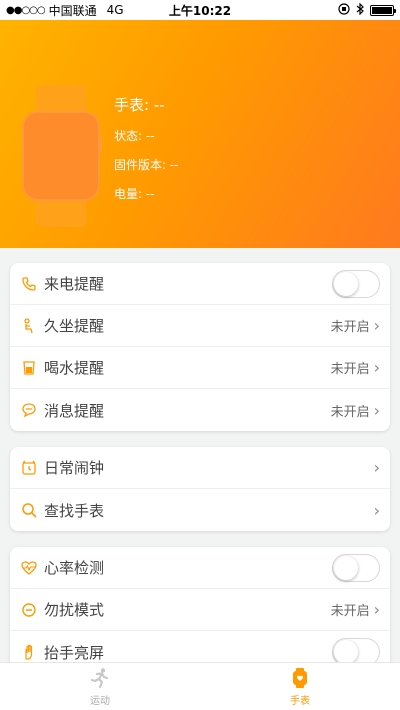 This screenshot has width=400, height=710. What do you see at coordinates (74, 368) in the screenshot?
I see `drink-reminder-label: 喝水提醒` at bounding box center [74, 368].